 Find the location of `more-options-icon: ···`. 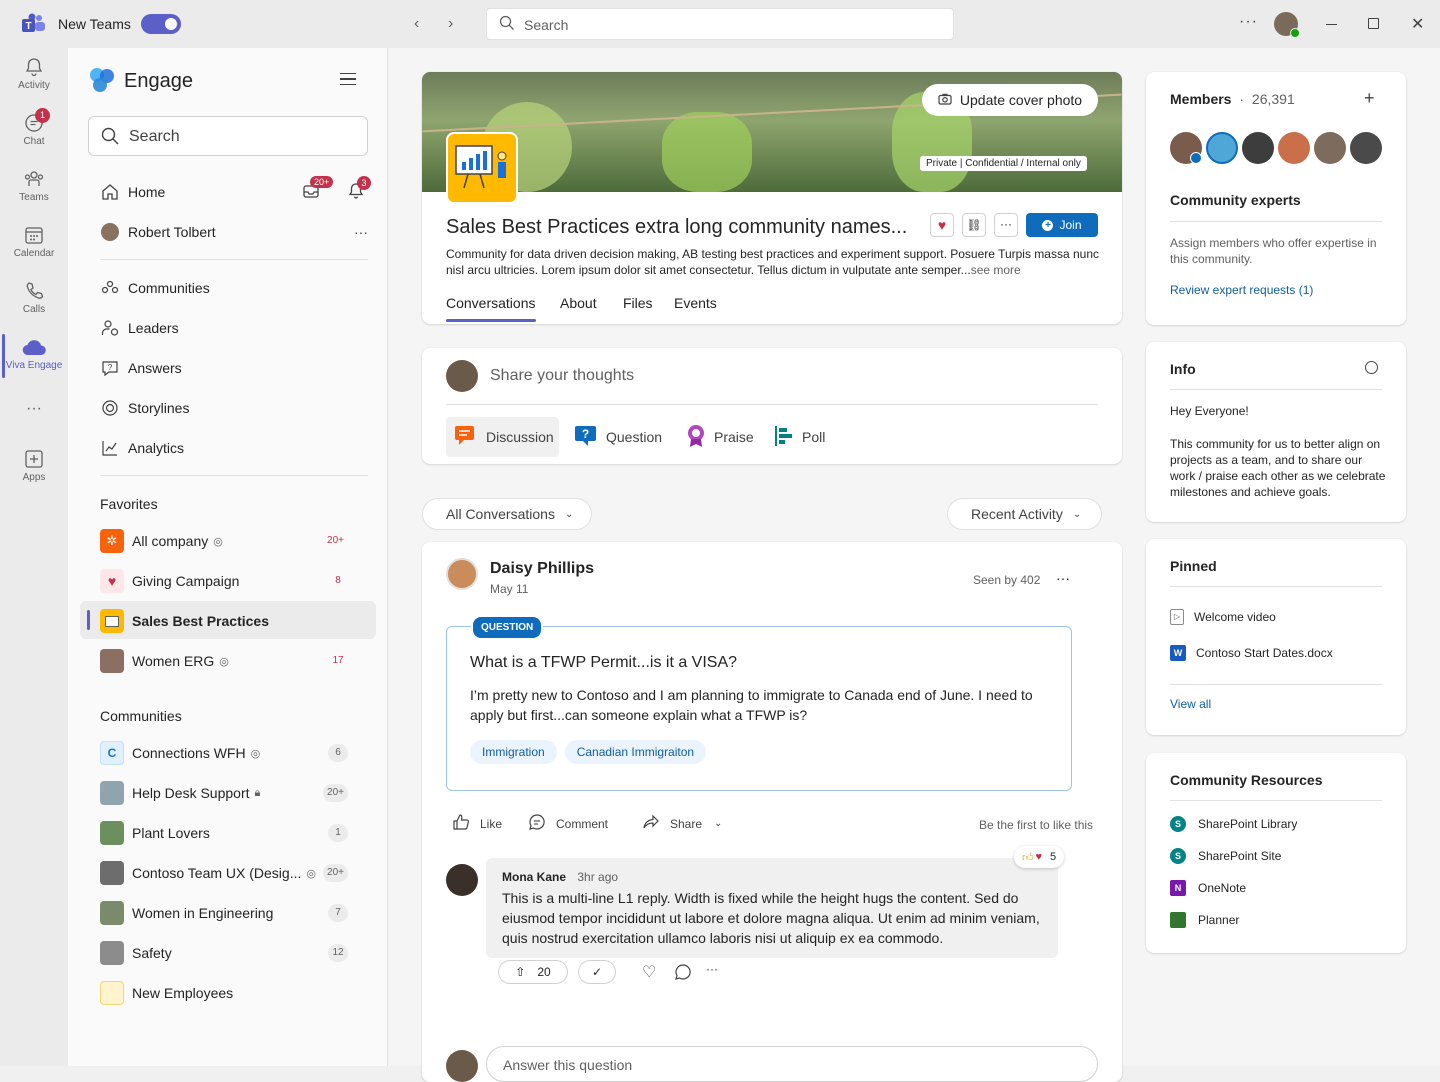

more-options-icon: ··· is located at coordinates (1248, 22).